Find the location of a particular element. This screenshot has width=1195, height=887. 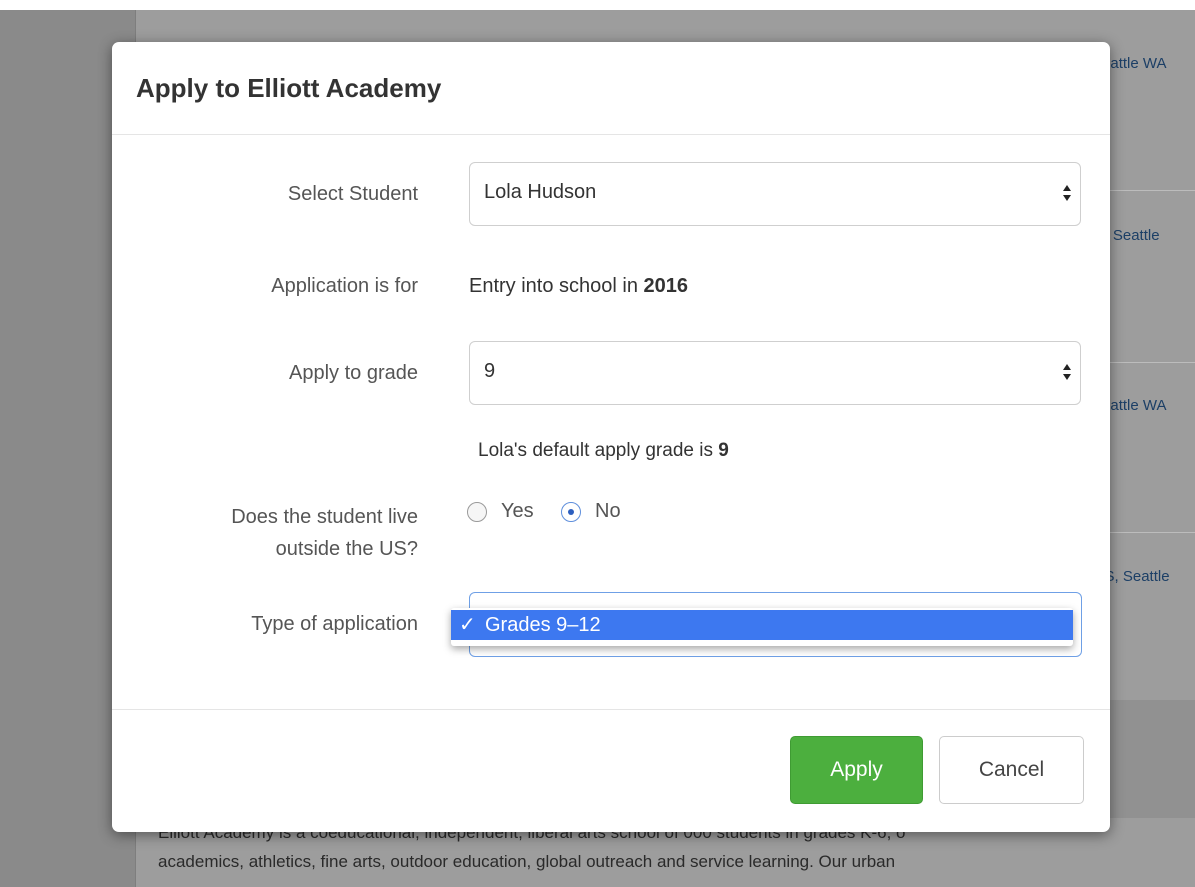

application-type-dropdown: ✓ Grades 9–12 is located at coordinates (762, 627).